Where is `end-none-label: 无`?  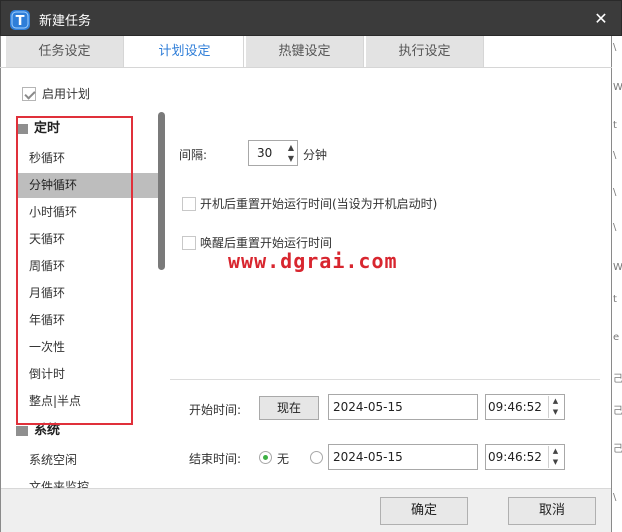
end-none-label: 无 is located at coordinates (283, 459).